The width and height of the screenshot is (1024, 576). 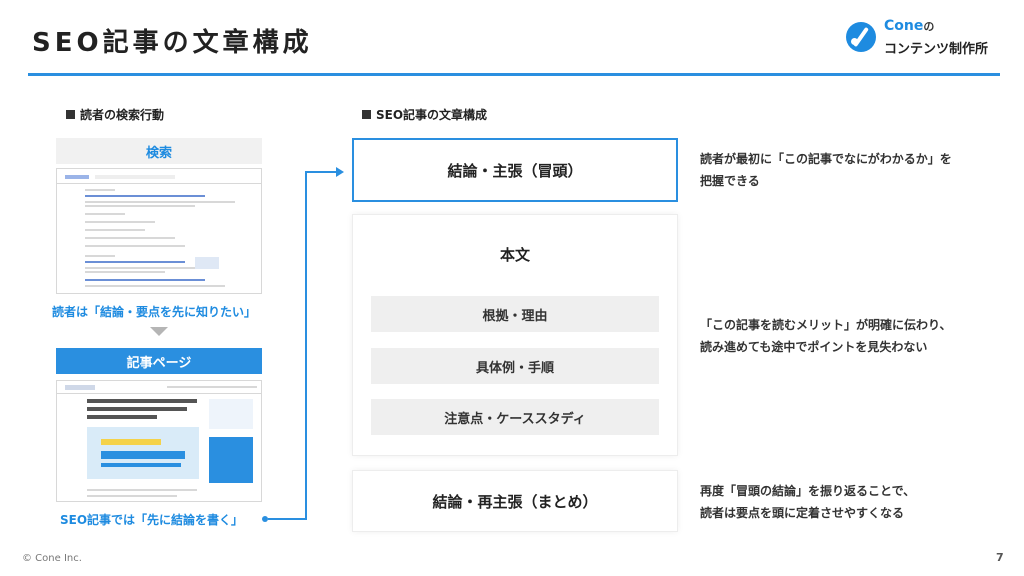 What do you see at coordinates (515, 170) in the screenshot?
I see `conclusion-block: 結論・主張（冒頭）` at bounding box center [515, 170].